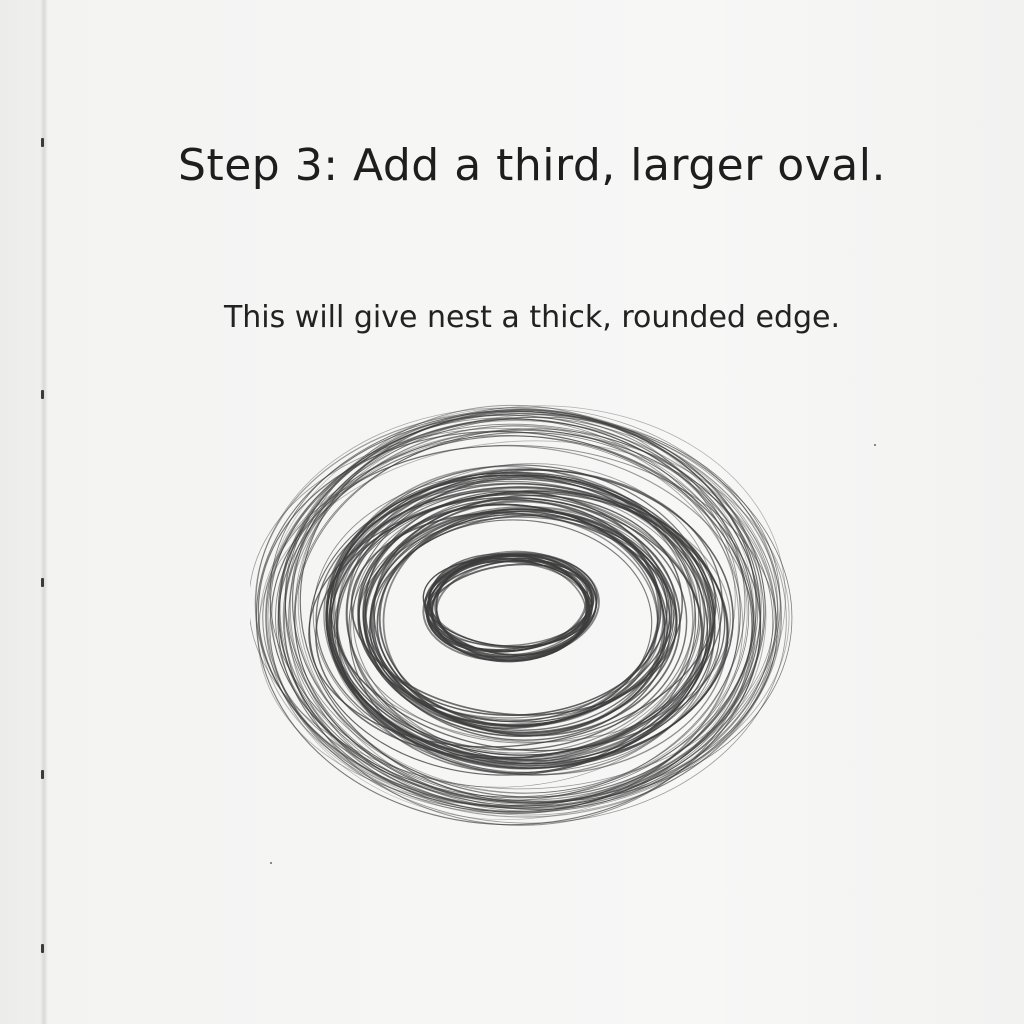 This screenshot has width=1024, height=1024. What do you see at coordinates (532, 165) in the screenshot?
I see `step-heading: Step 3: Add a third, larger oval.` at bounding box center [532, 165].